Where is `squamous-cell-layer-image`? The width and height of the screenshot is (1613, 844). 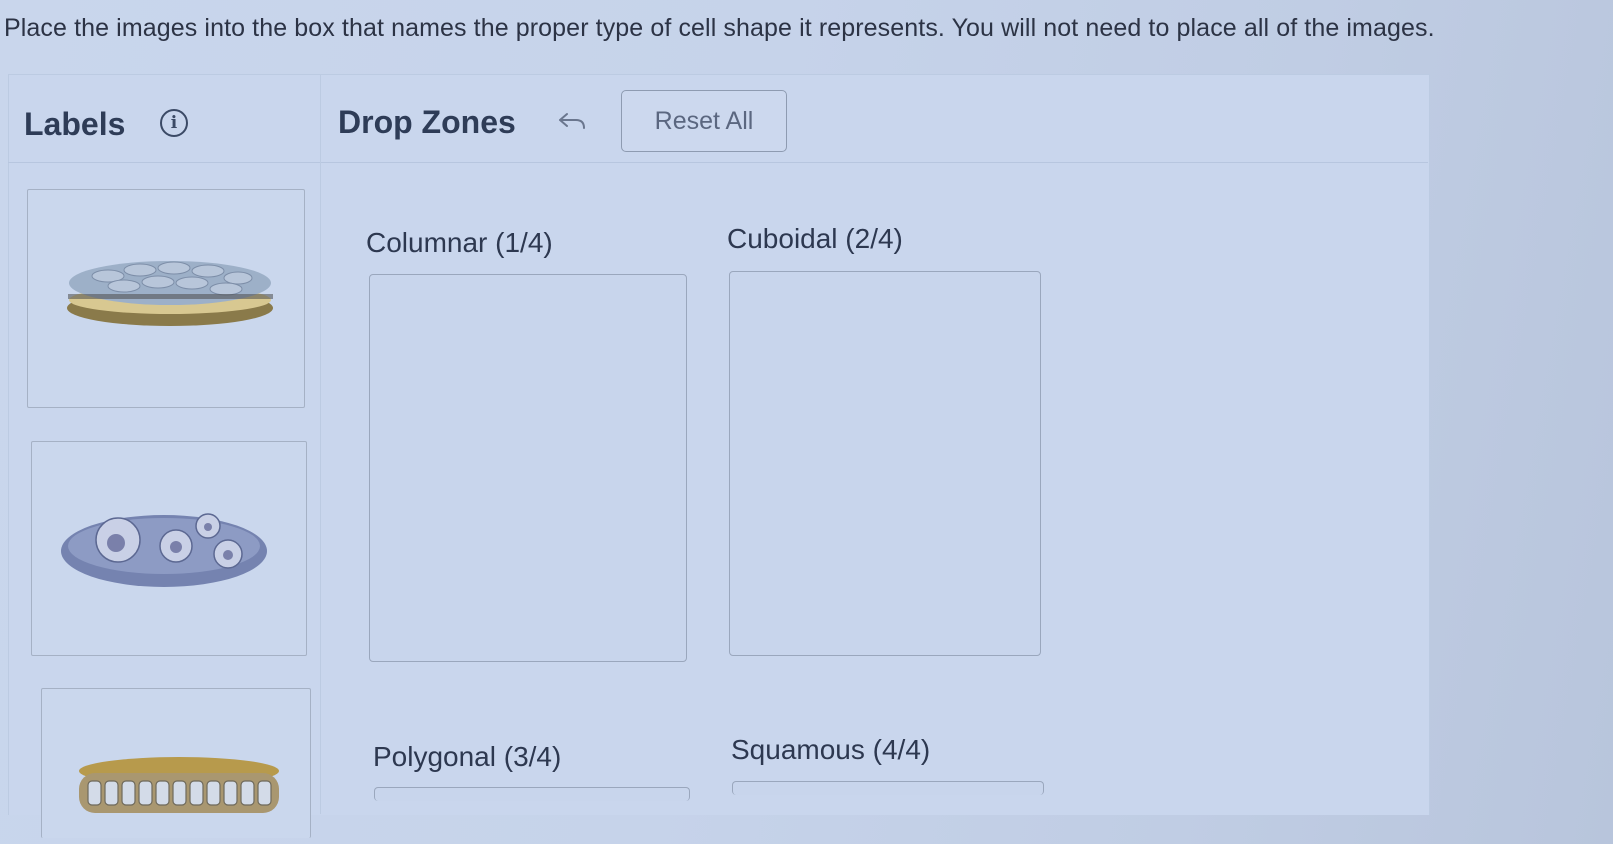 squamous-cell-layer-image is located at coordinates (170, 293).